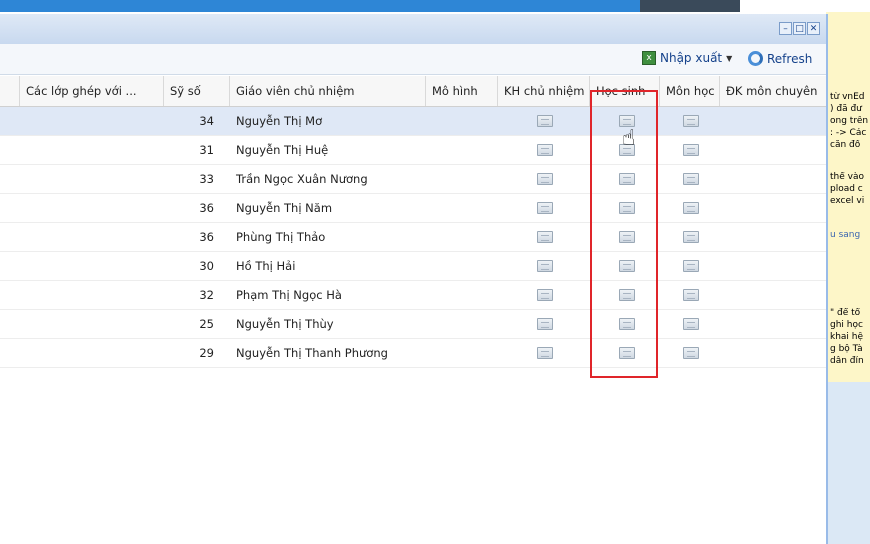  I want to click on maximize-button: □, so click(799, 28).